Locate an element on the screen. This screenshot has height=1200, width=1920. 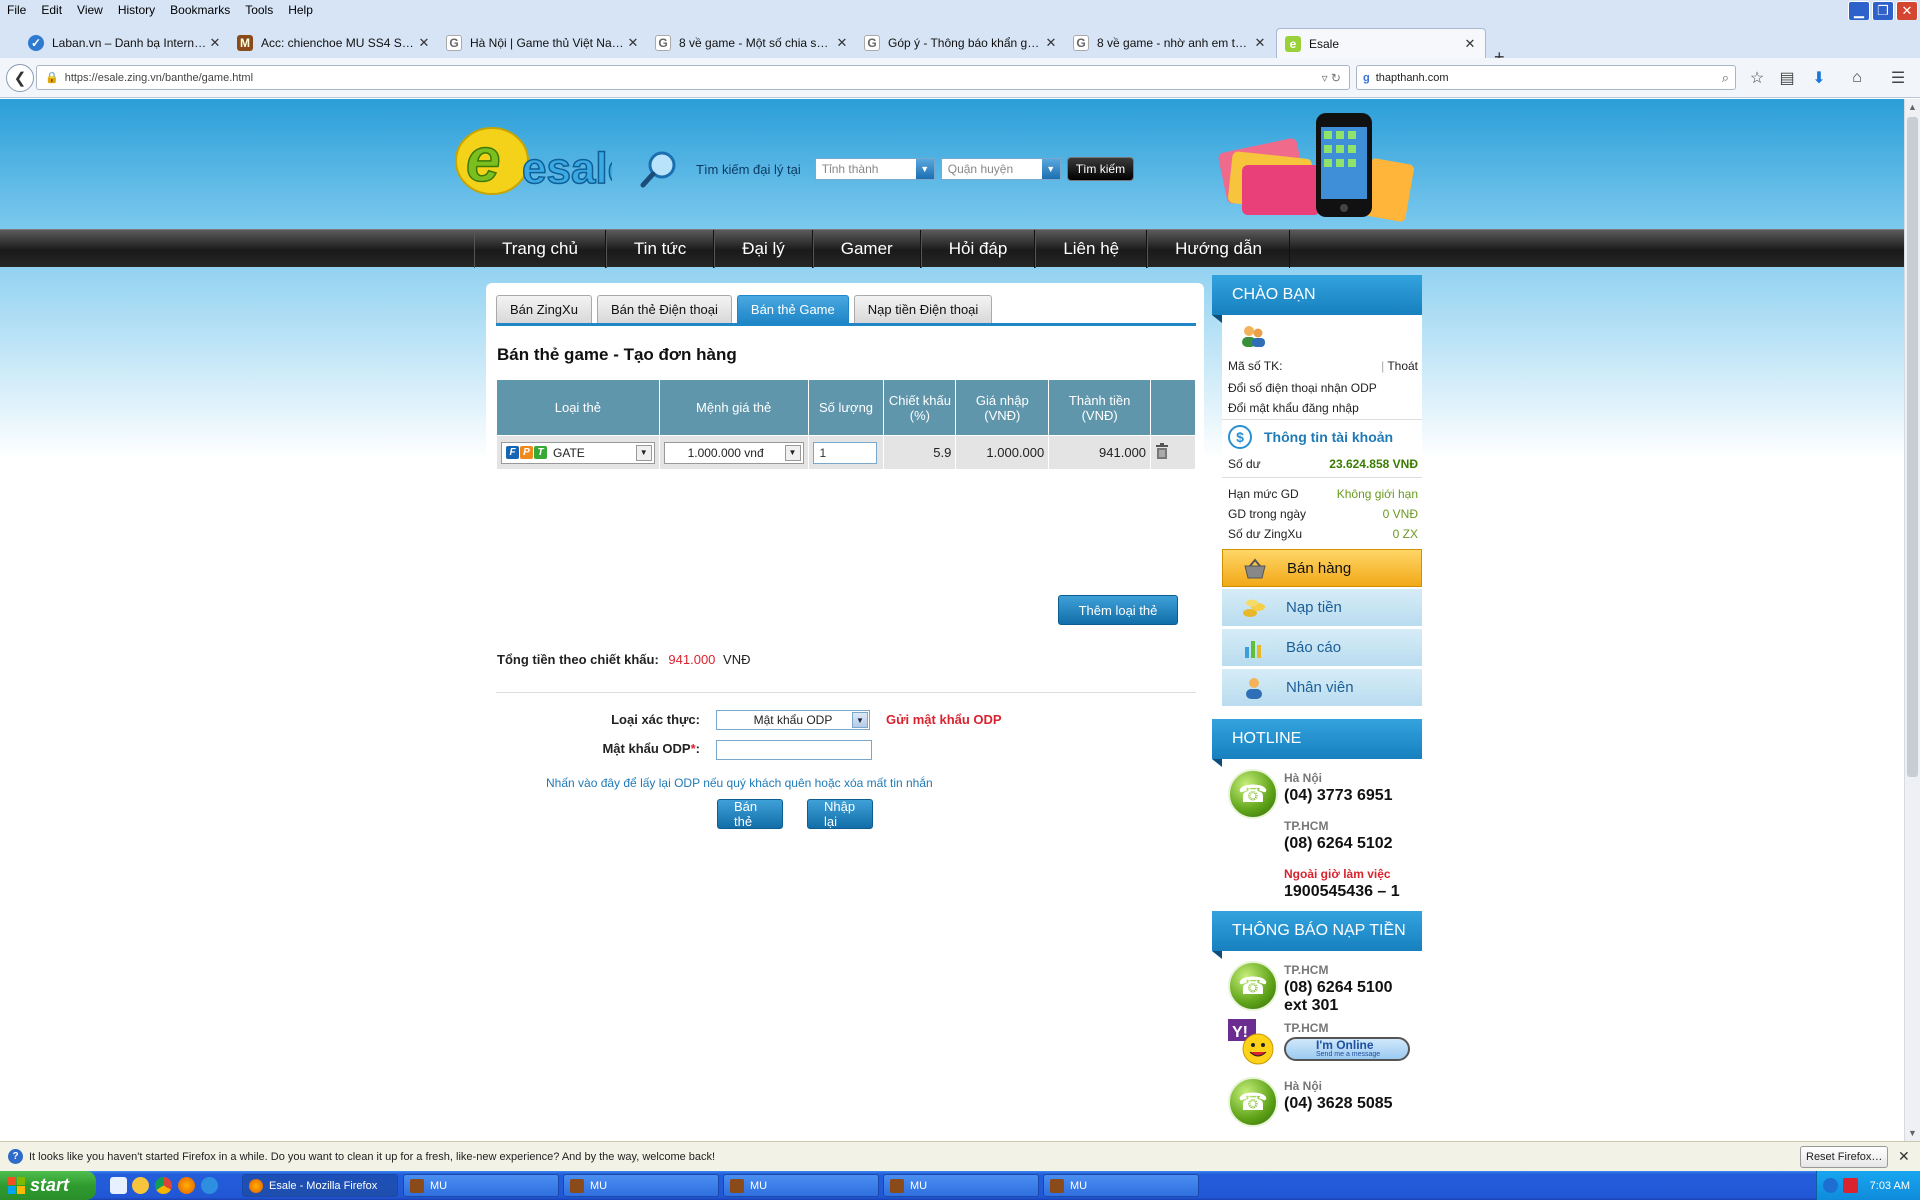
nav-trang-chu: Trang chủ is located at coordinates (540, 249).